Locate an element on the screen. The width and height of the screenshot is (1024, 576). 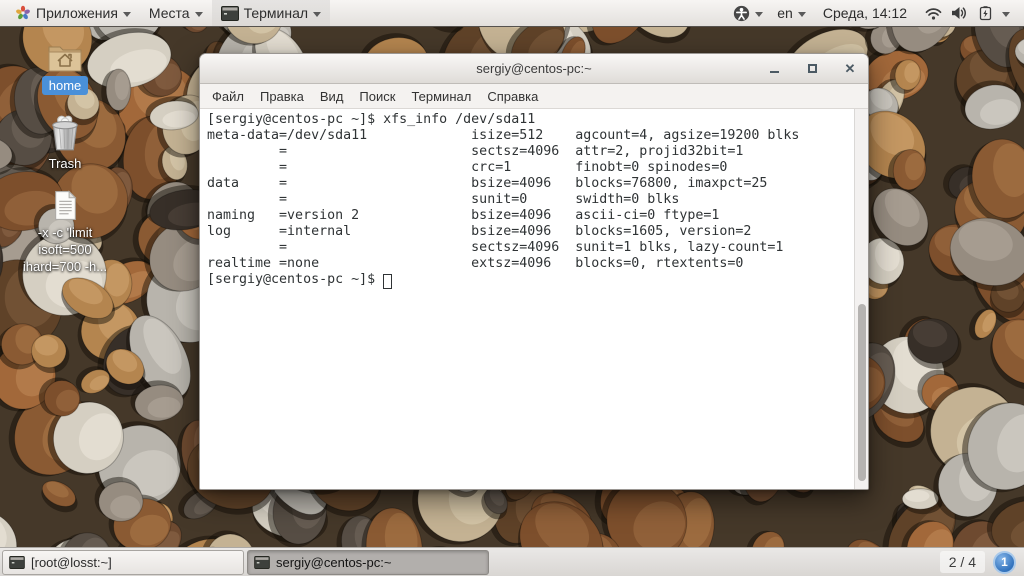
applications-menu-label: Приложения is located at coordinates (77, 13).